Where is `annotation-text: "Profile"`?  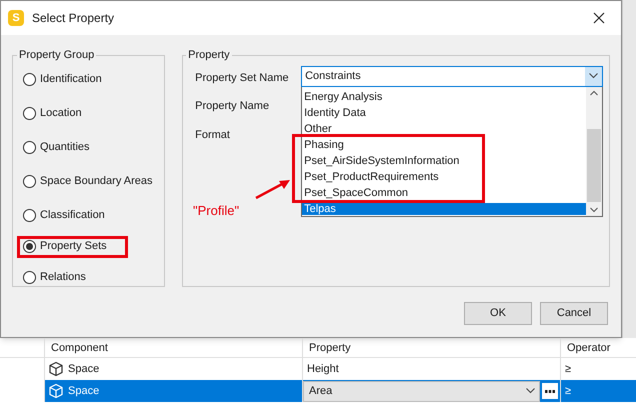 annotation-text: "Profile" is located at coordinates (216, 211).